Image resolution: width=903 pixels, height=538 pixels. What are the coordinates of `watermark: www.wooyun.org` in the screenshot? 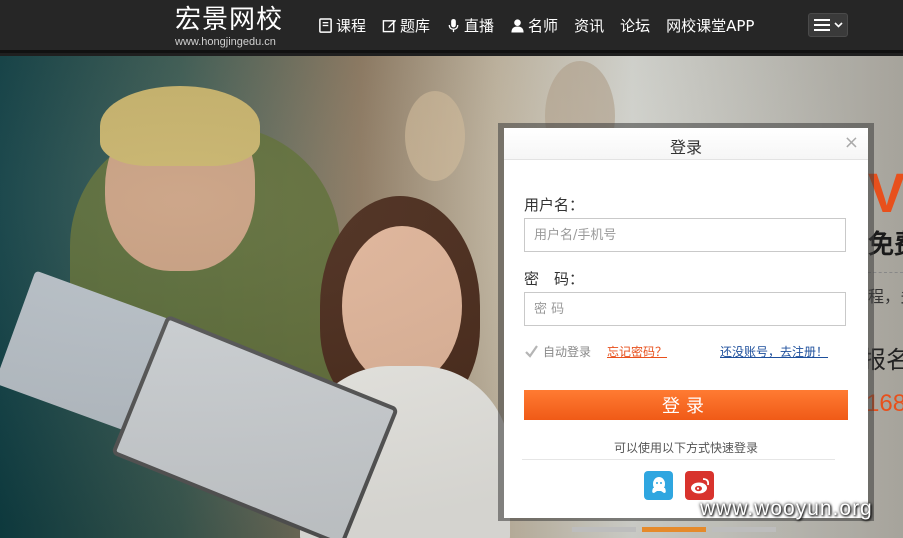 It's located at (786, 508).